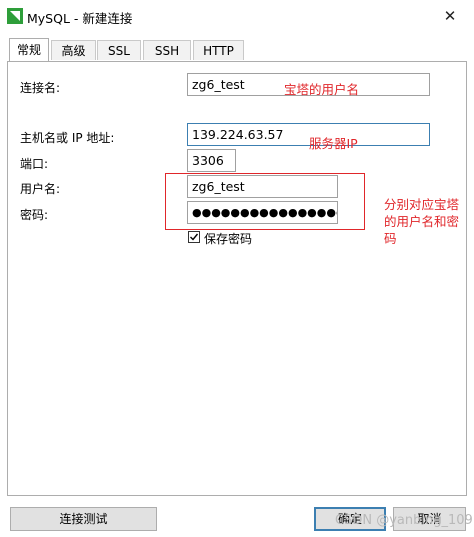  I want to click on save-password-checkbox, so click(194, 237).